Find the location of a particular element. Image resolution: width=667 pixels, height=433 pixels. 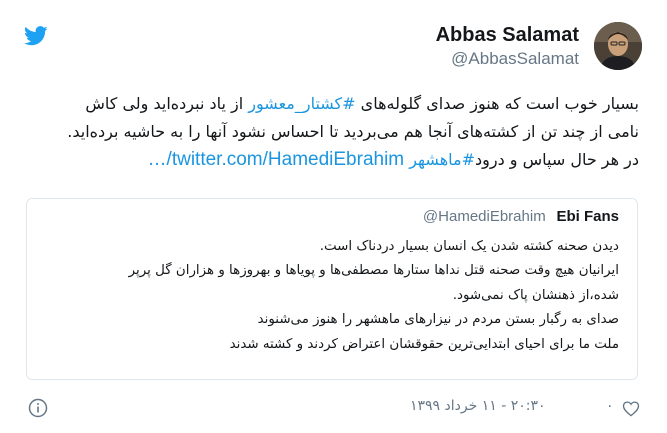

avatar is located at coordinates (618, 46).